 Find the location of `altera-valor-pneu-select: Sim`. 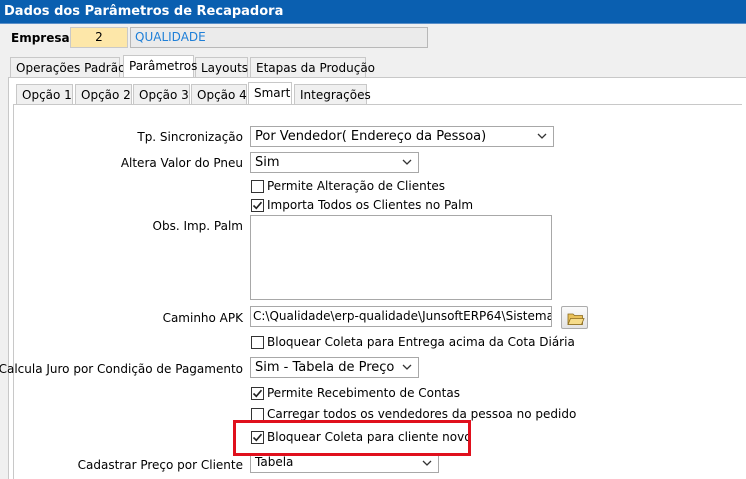

altera-valor-pneu-select: Sim is located at coordinates (334, 162).